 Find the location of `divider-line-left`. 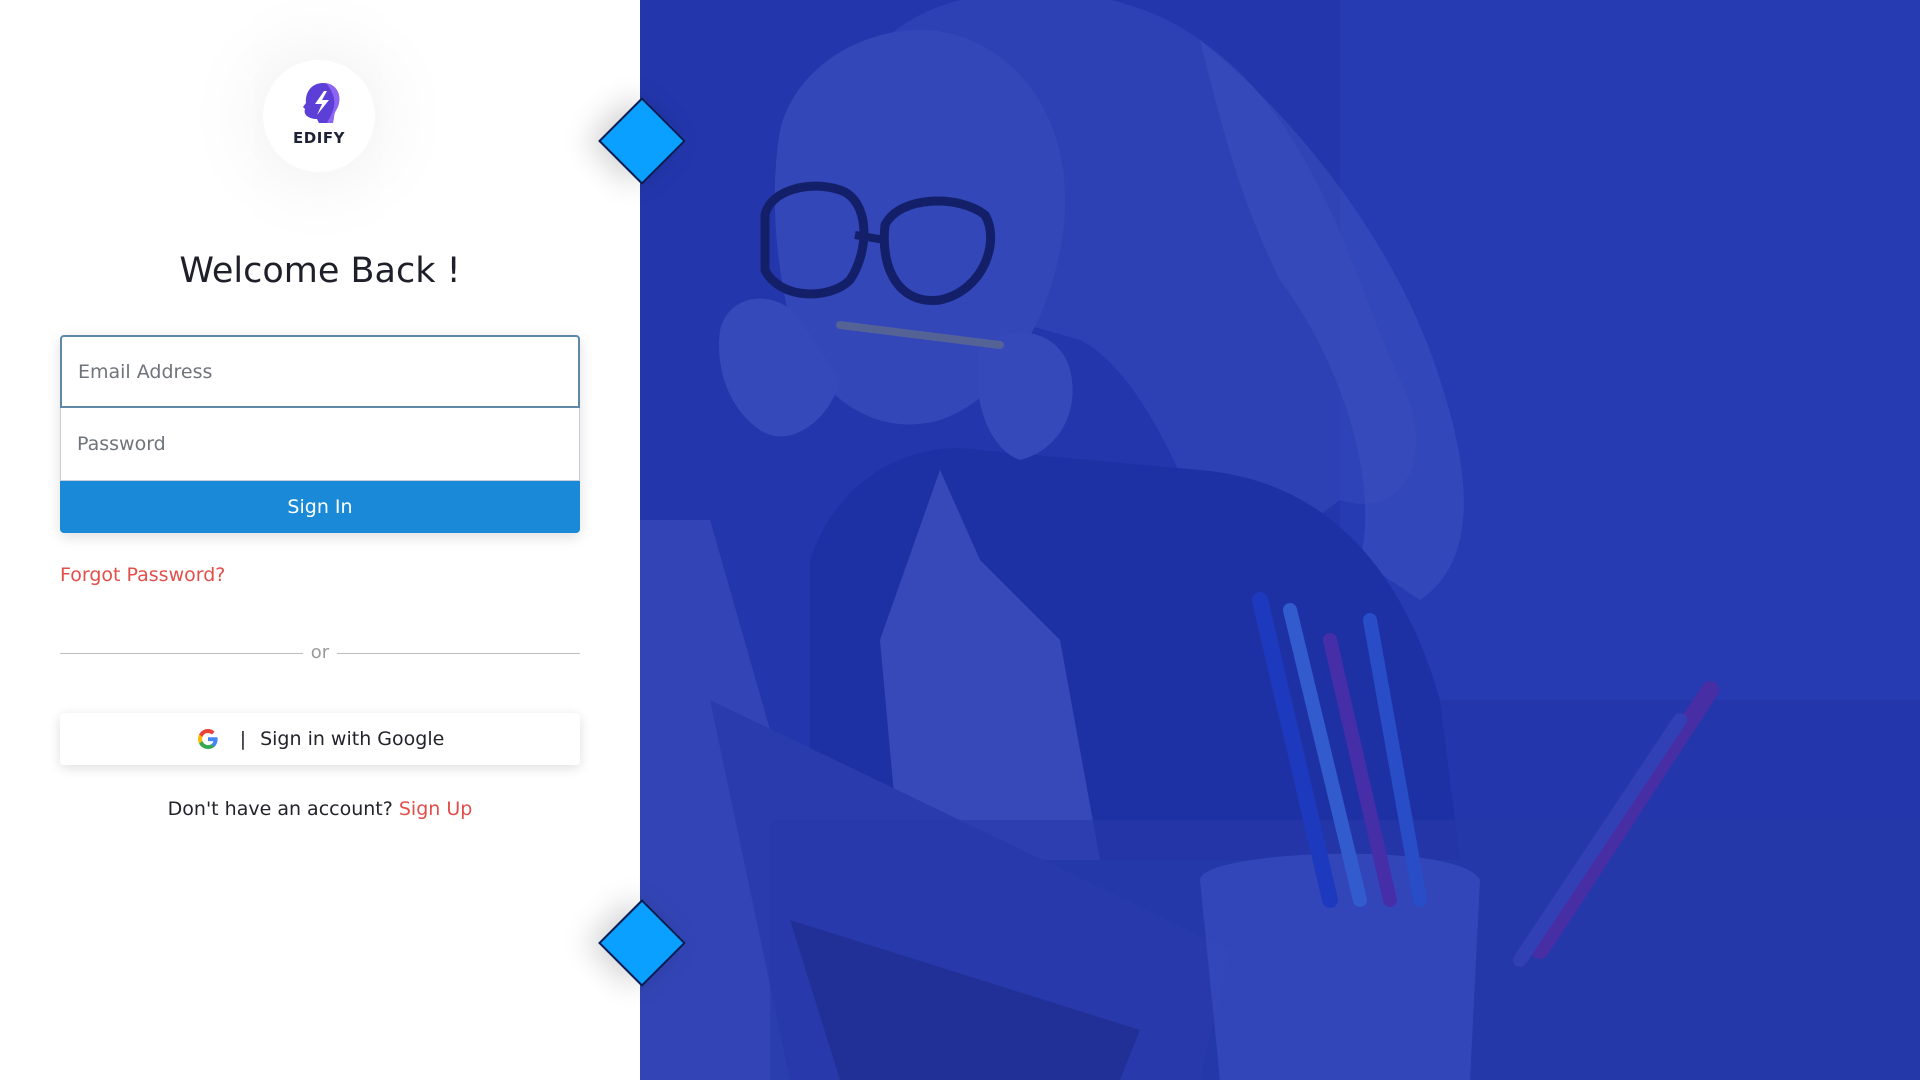

divider-line-left is located at coordinates (181, 653).